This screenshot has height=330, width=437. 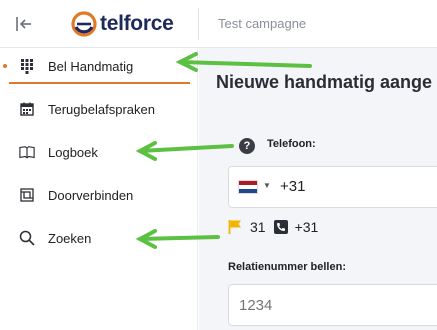 I want to click on chevron-down-icon: ▼, so click(x=267, y=185).